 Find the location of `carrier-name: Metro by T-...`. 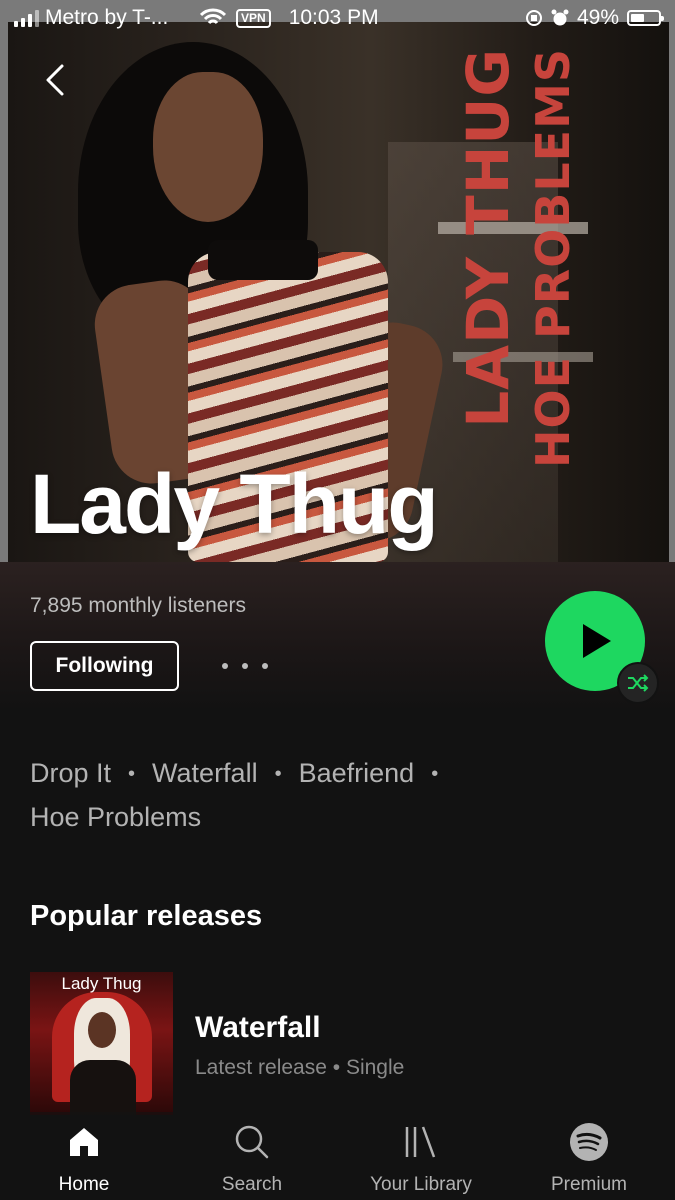

carrier-name: Metro by T-... is located at coordinates (107, 17).